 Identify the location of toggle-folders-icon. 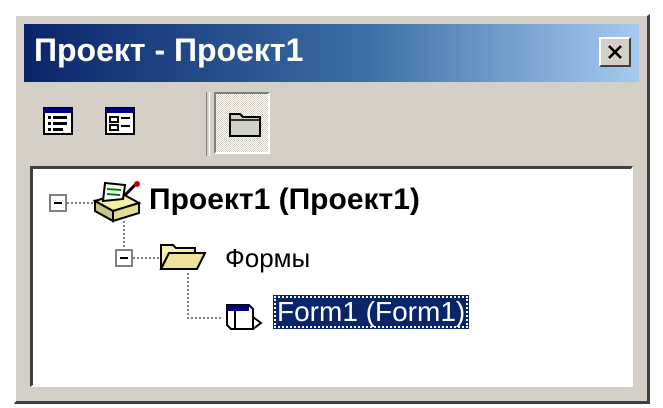
(245, 125).